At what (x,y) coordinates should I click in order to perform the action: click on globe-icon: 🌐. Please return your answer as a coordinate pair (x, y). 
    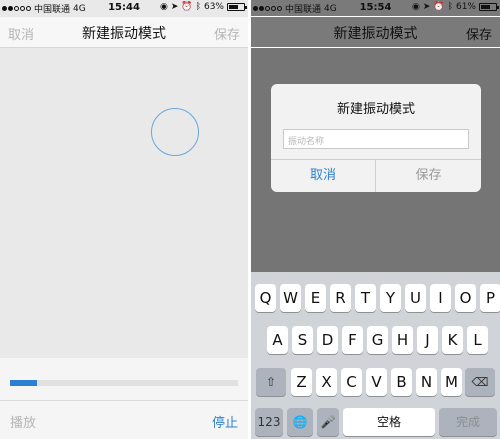
    Looking at the image, I should click on (300, 422).